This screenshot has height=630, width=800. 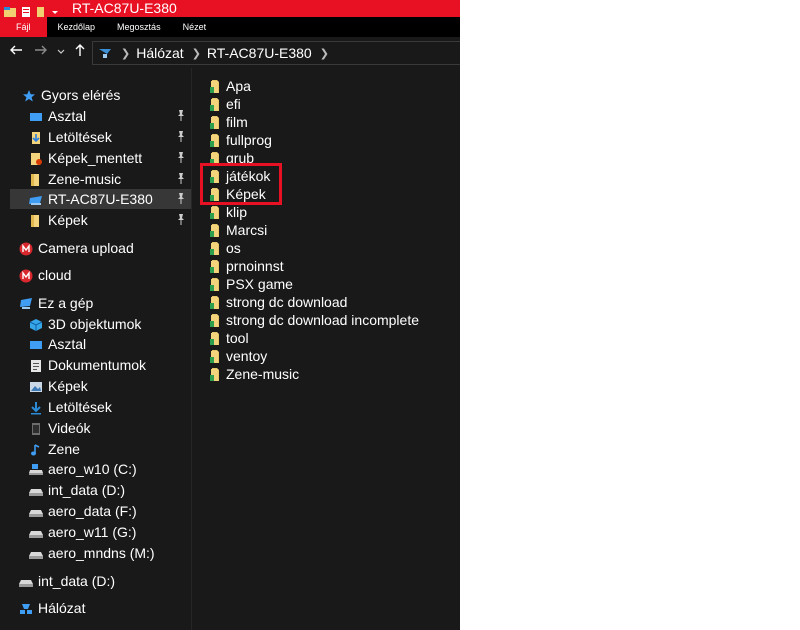 What do you see at coordinates (54, 449) in the screenshot?
I see `sidebar-item-music: Zene` at bounding box center [54, 449].